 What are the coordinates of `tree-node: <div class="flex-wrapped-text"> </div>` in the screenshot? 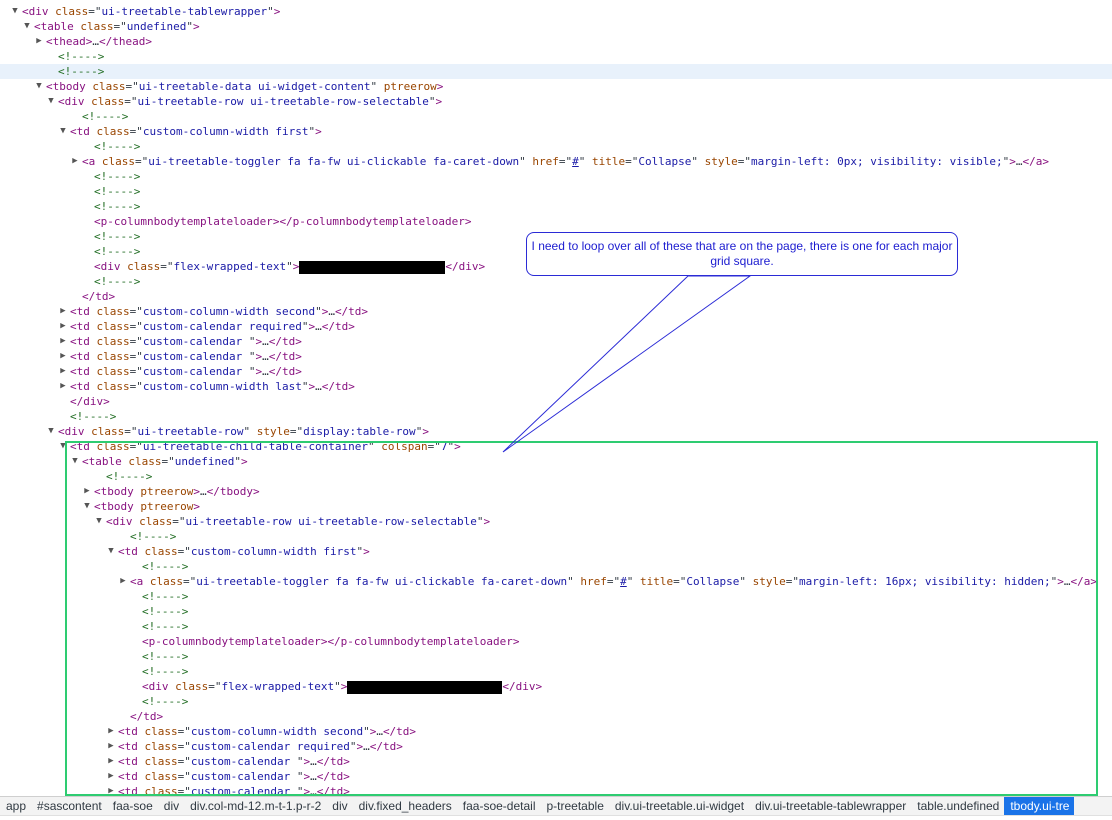 It's located at (556, 686).